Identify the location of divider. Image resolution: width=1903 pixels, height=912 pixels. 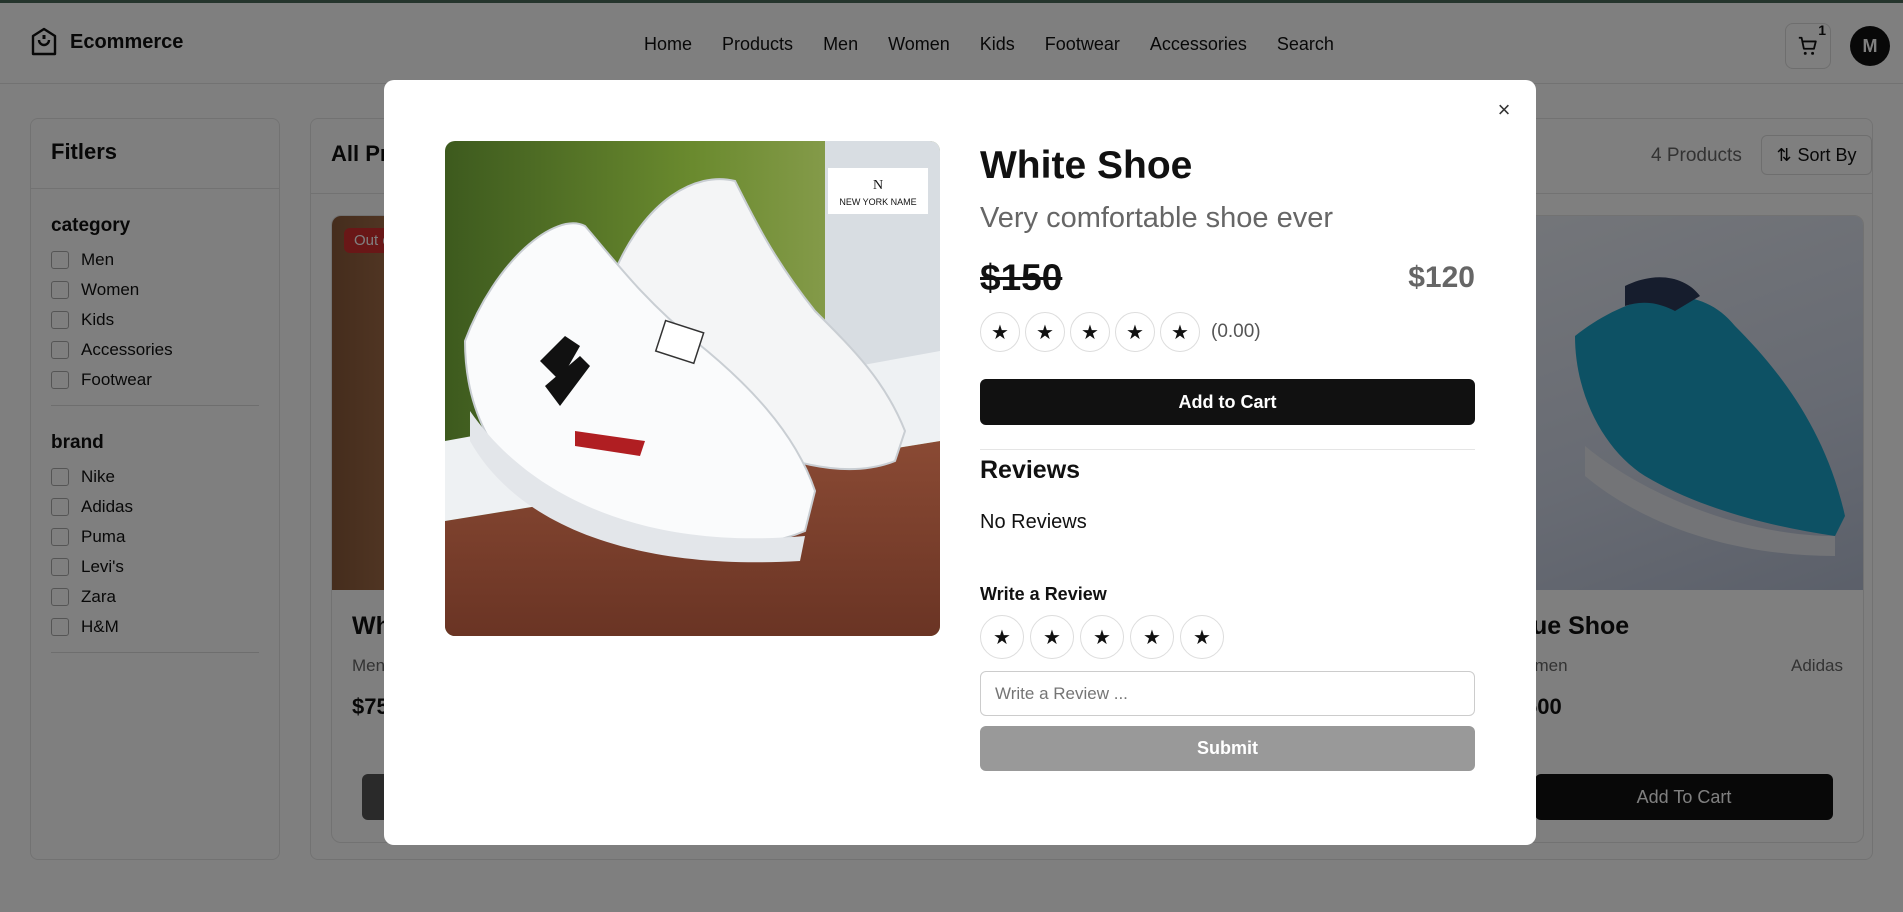
(1227, 449).